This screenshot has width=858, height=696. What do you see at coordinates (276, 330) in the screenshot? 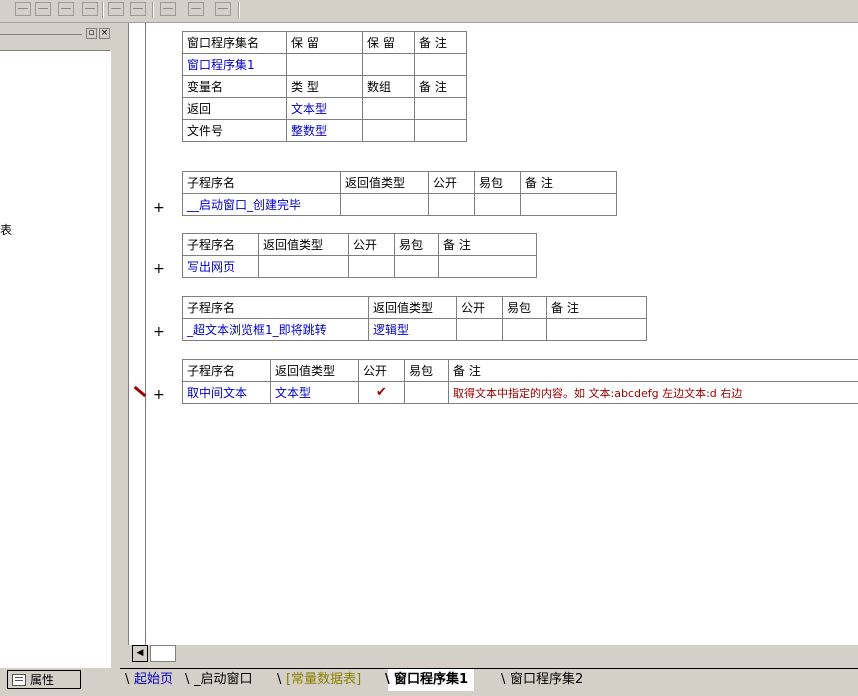
I see `subroutine-name: _超文本浏览框1_即将跳转` at bounding box center [276, 330].